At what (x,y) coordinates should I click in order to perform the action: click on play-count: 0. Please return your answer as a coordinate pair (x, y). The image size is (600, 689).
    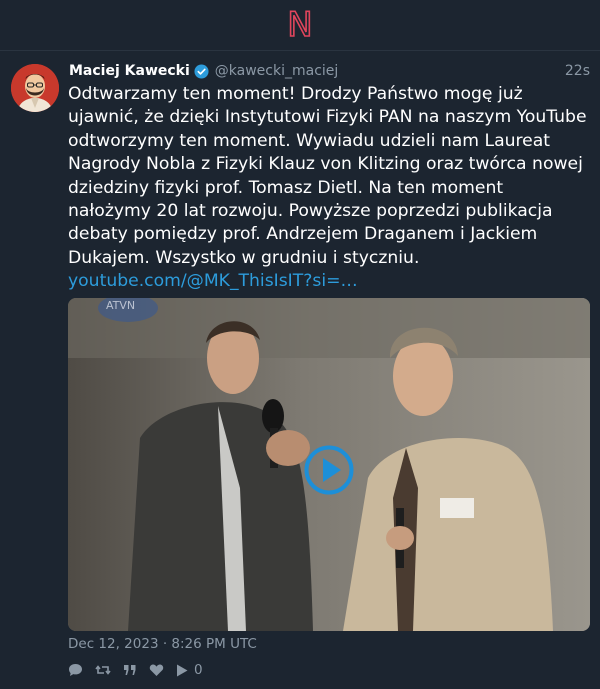
    Looking at the image, I should click on (189, 670).